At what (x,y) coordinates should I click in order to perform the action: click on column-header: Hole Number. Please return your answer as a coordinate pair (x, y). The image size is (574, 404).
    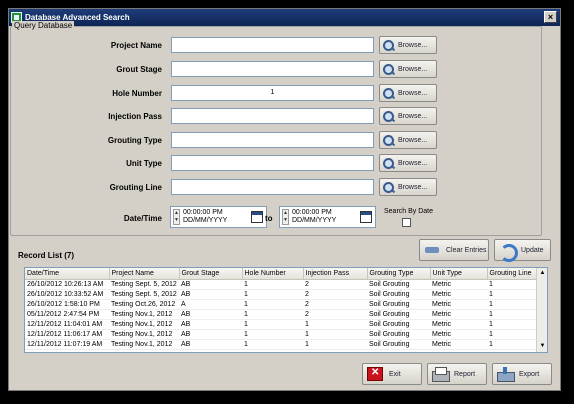
    Looking at the image, I should click on (273, 274).